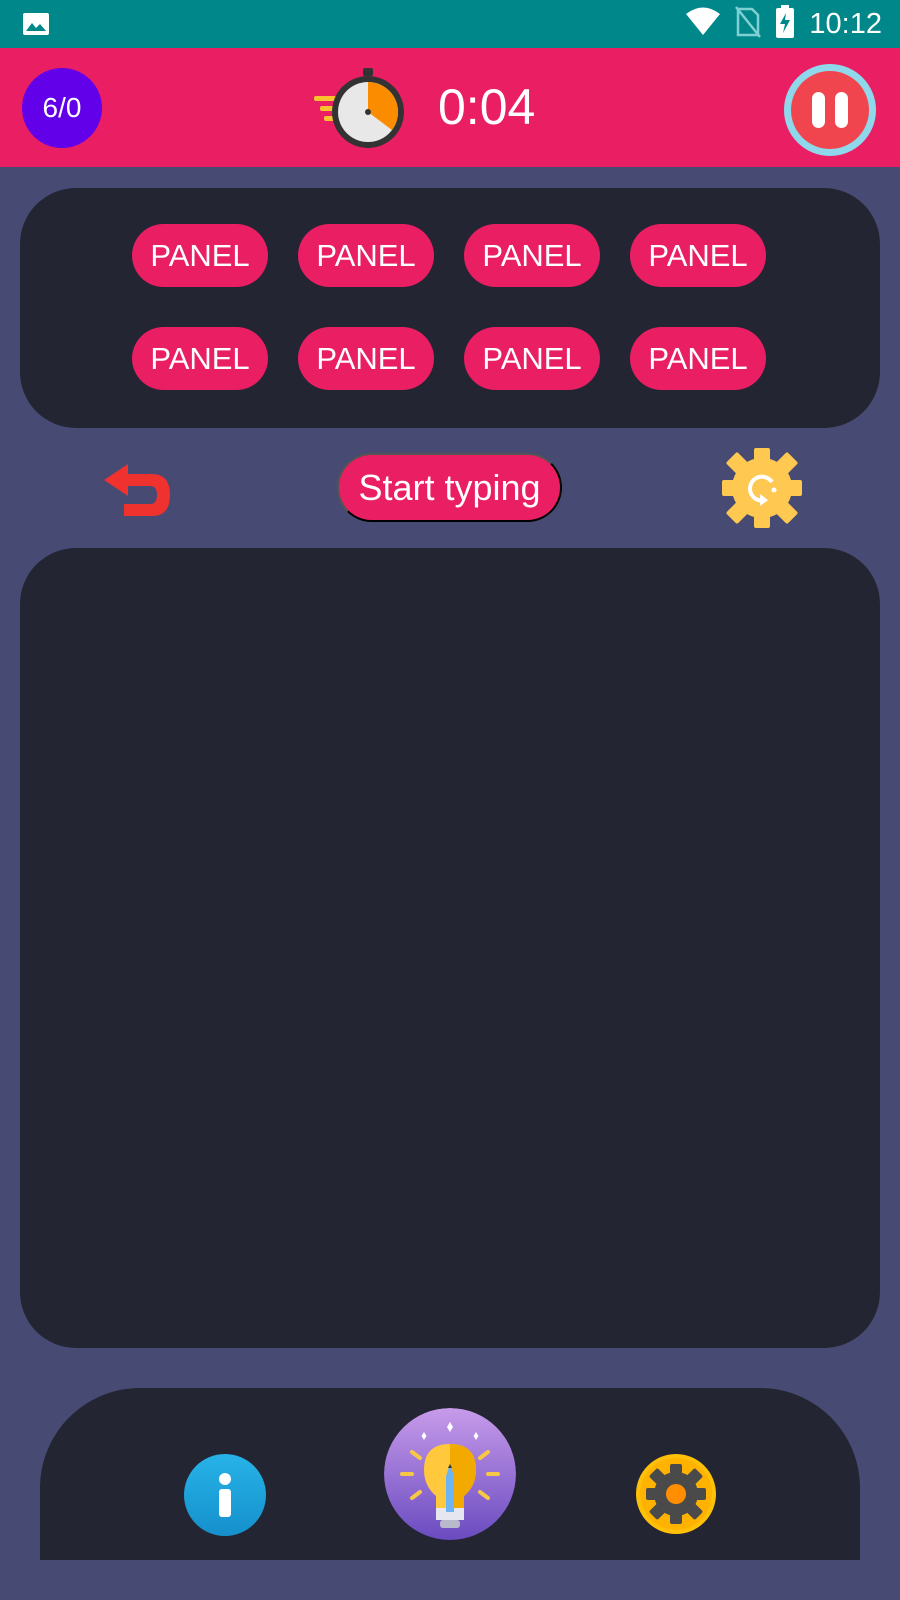  What do you see at coordinates (200, 358) in the screenshot?
I see `panel-chip-5: PANEL` at bounding box center [200, 358].